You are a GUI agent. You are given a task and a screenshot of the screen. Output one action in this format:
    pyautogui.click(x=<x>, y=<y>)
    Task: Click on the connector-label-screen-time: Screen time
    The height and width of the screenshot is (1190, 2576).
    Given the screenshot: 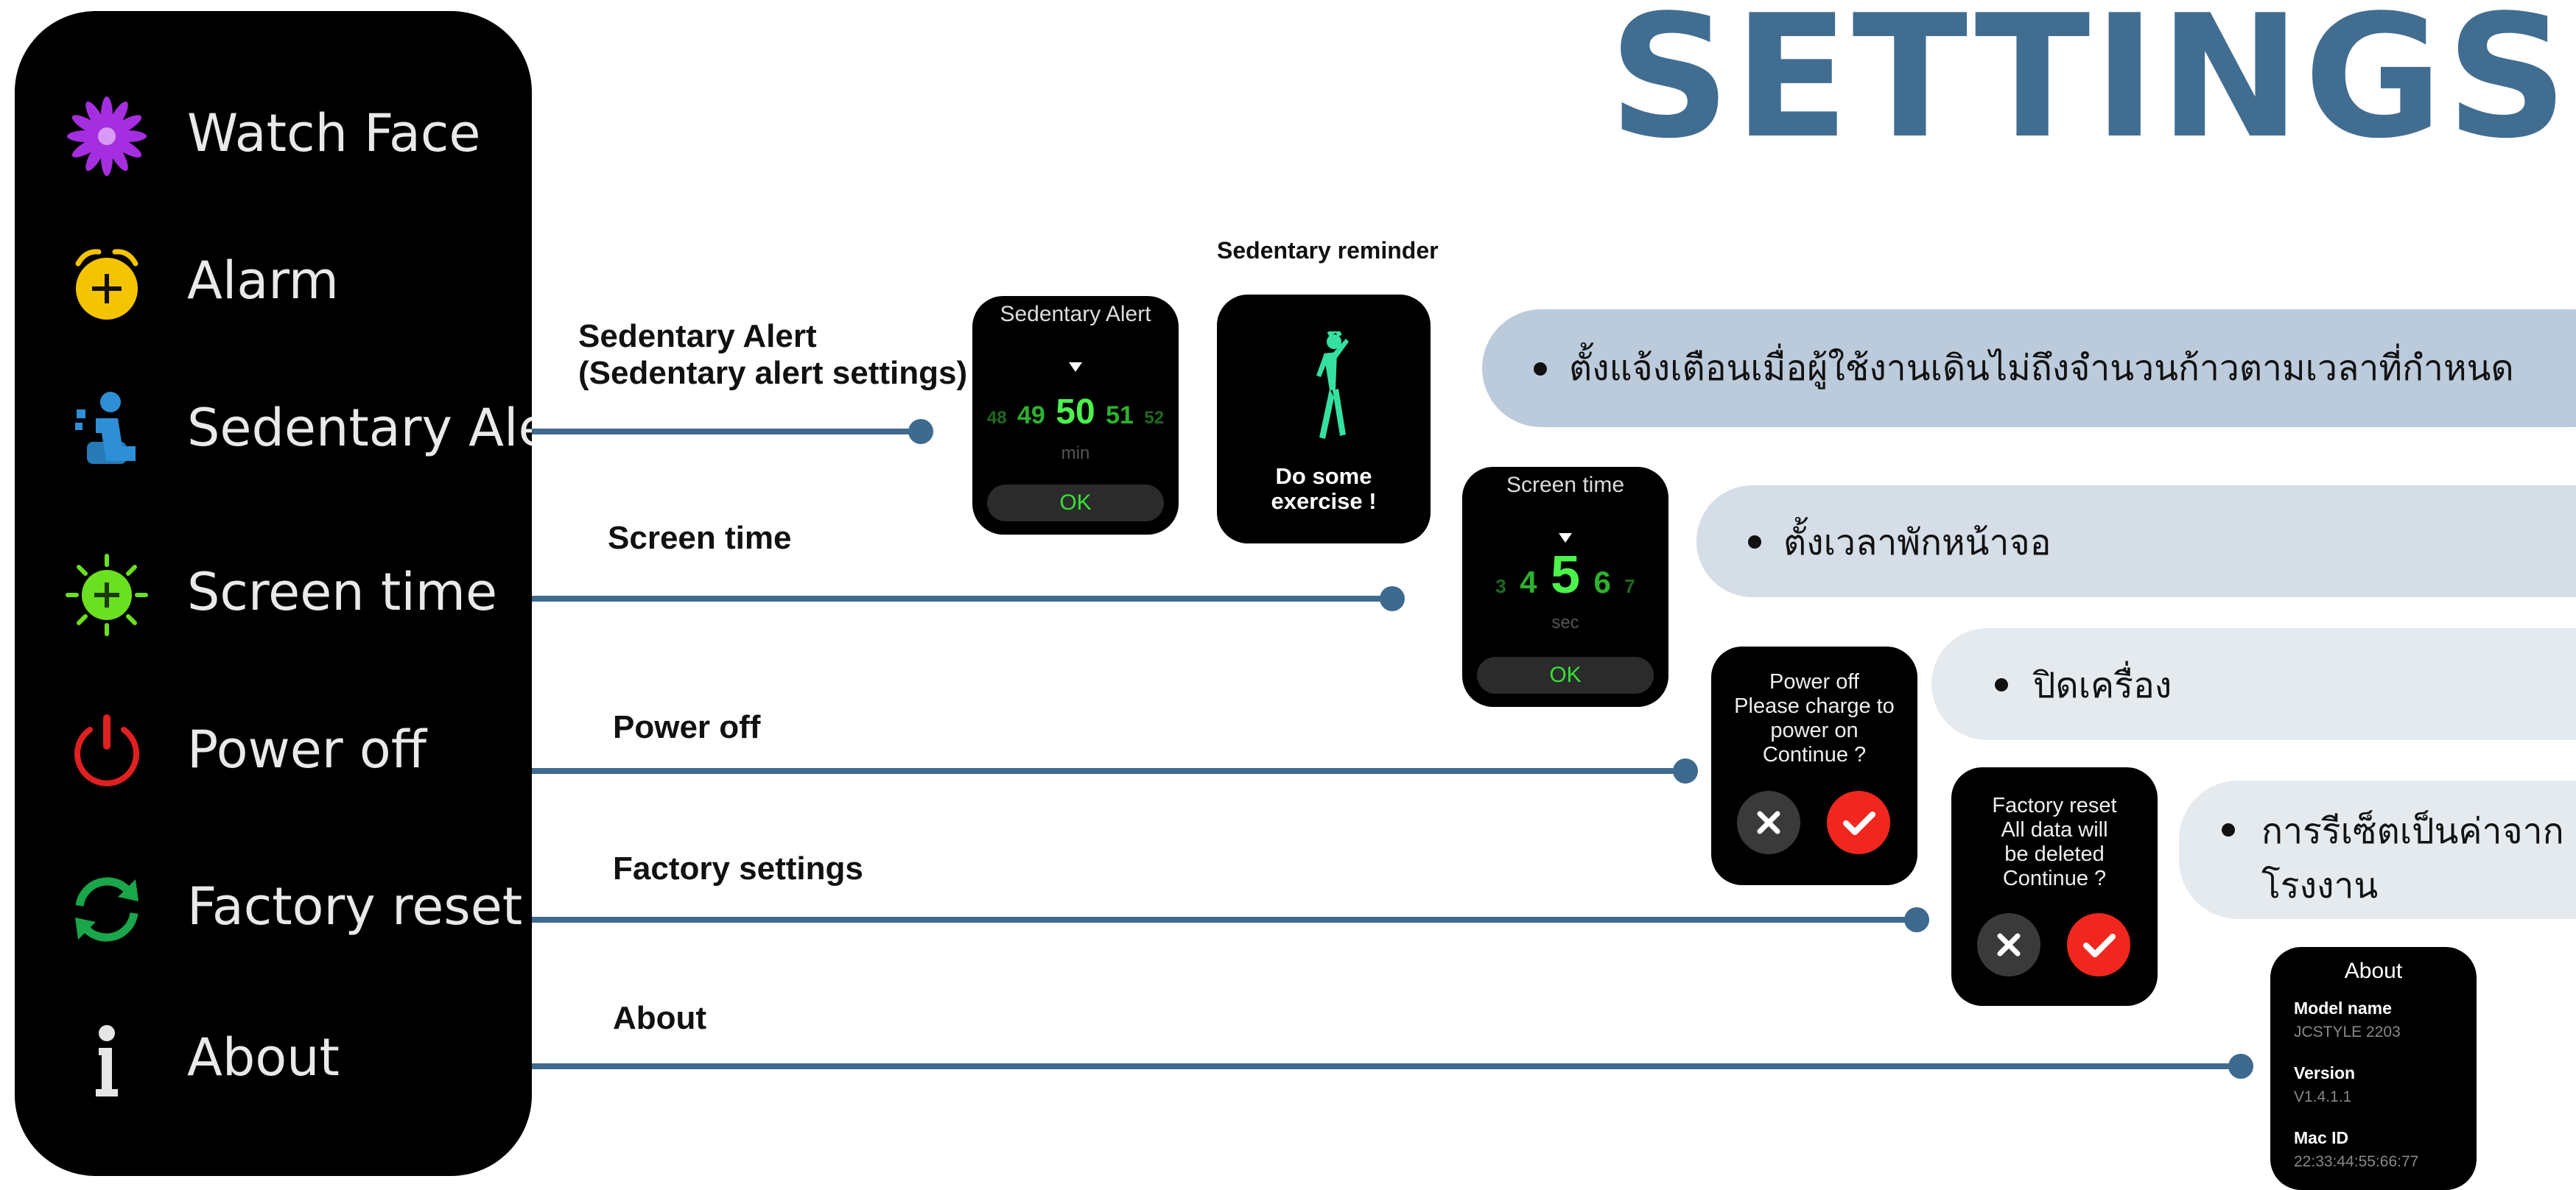 What is the action you would take?
    pyautogui.click(x=700, y=538)
    